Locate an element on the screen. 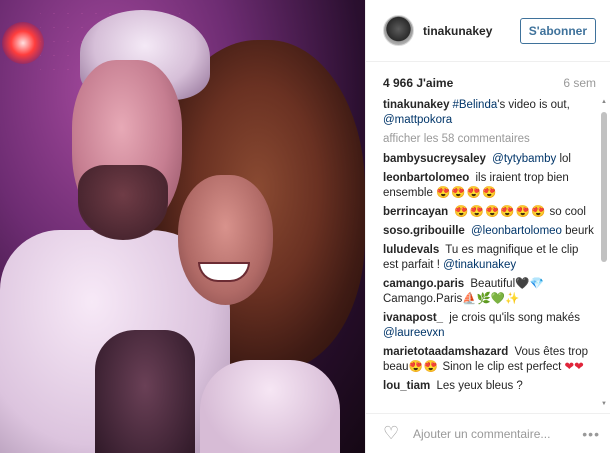  list-item: berrincayan 😍😍😍😍😍😍 so cool is located at coordinates (489, 212).